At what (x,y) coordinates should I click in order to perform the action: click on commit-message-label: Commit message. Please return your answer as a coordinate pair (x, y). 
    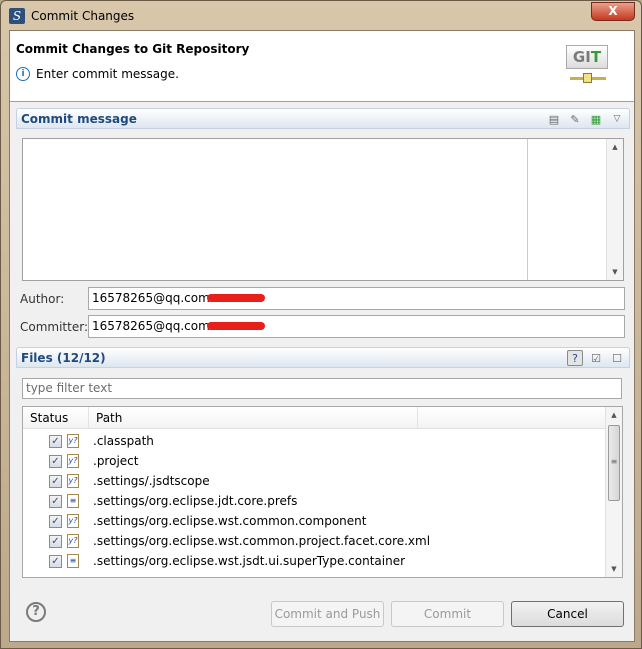
    Looking at the image, I should click on (79, 119).